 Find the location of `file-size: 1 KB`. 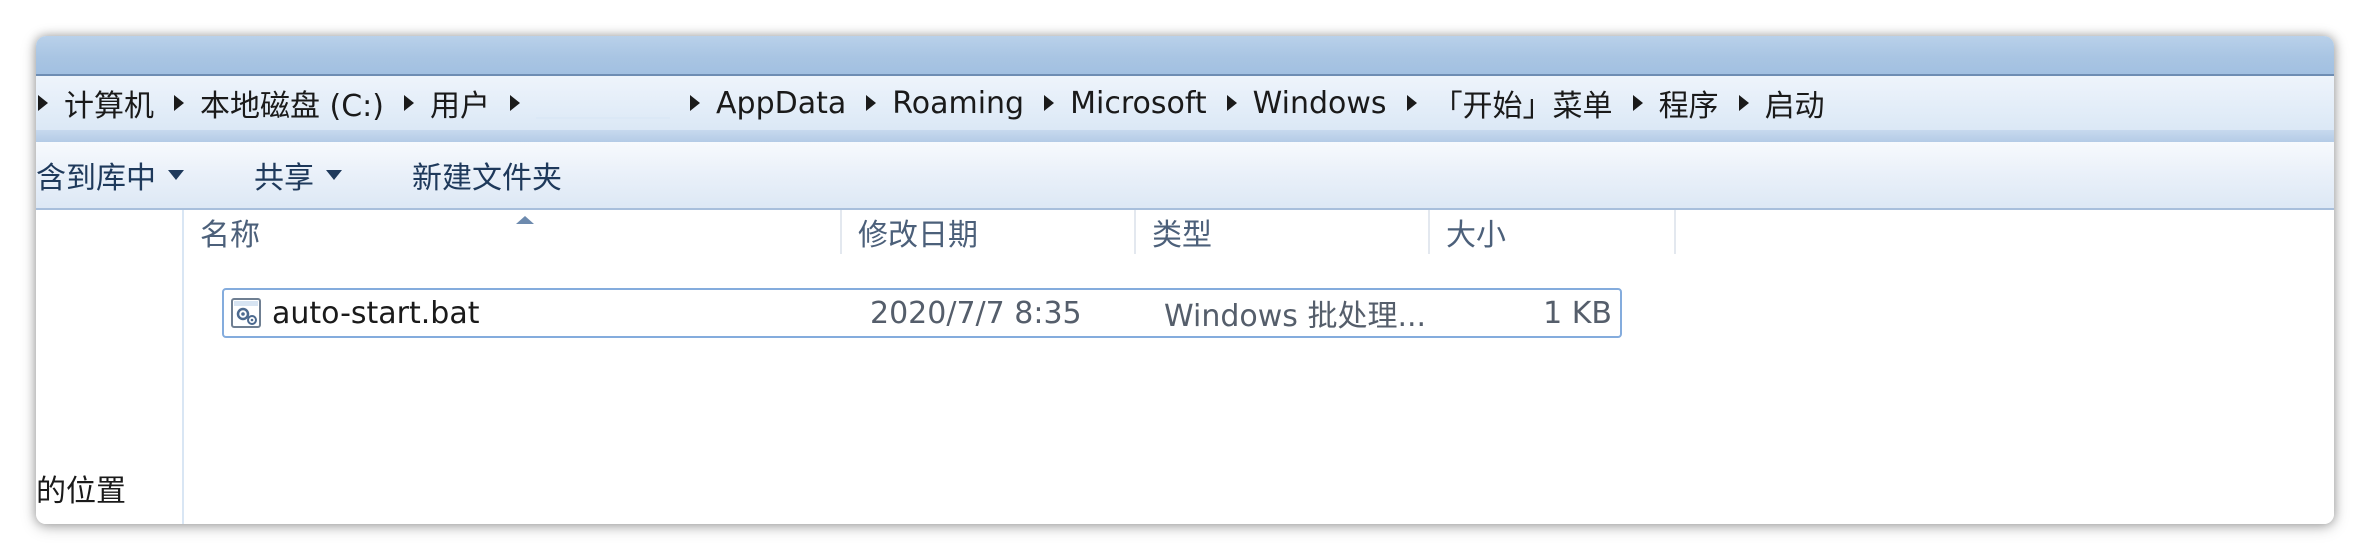

file-size: 1 KB is located at coordinates (1577, 313).